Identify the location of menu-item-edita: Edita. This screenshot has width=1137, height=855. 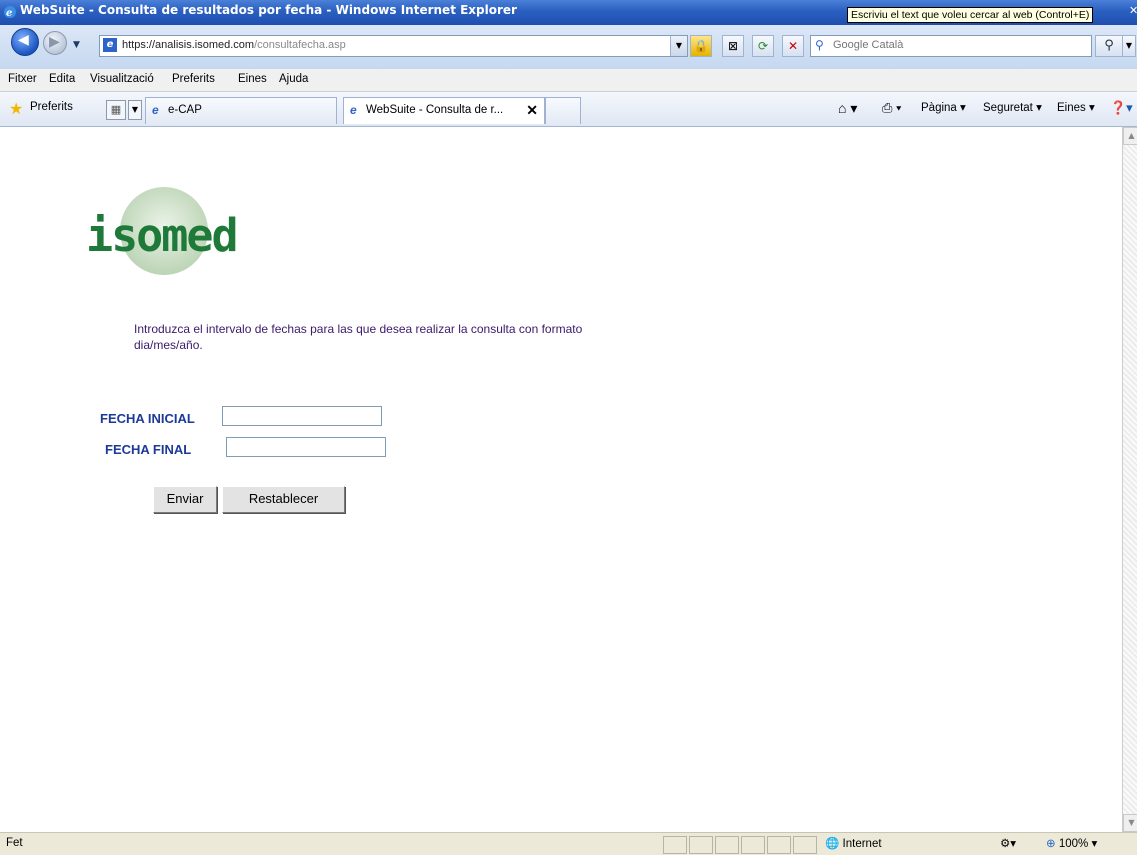
(62, 79).